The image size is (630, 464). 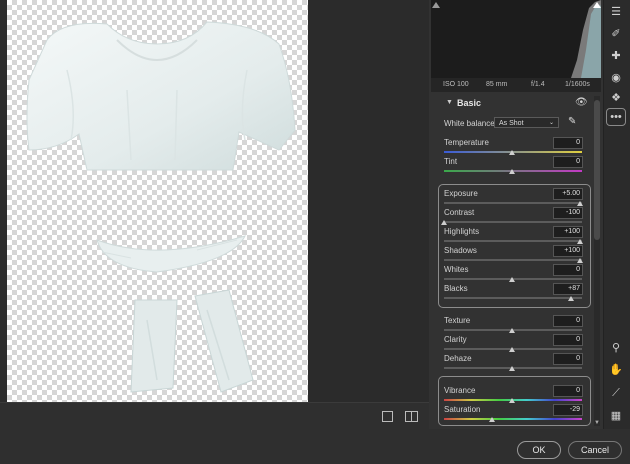 What do you see at coordinates (461, 193) in the screenshot?
I see `slider-label-exposure: Exposure` at bounding box center [461, 193].